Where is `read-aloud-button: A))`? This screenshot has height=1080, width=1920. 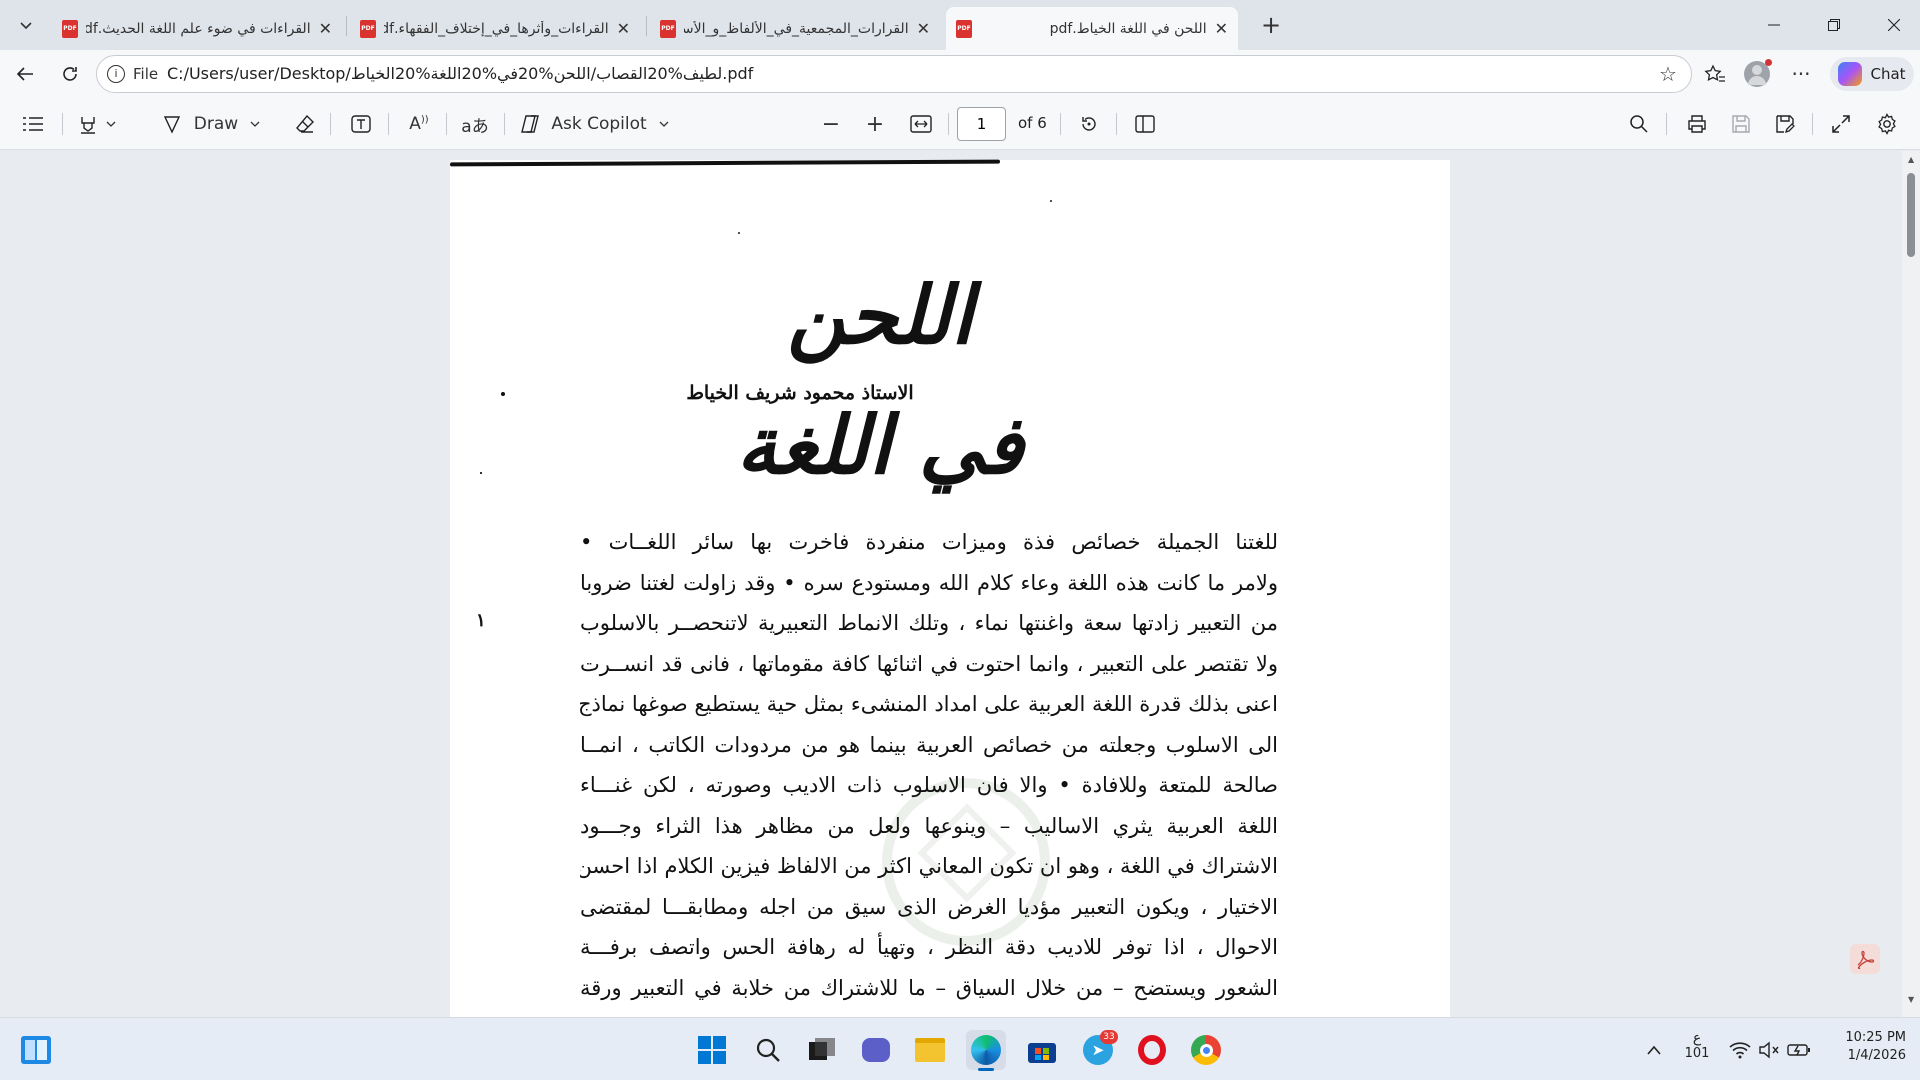
read-aloud-button: A)) is located at coordinates (419, 124).